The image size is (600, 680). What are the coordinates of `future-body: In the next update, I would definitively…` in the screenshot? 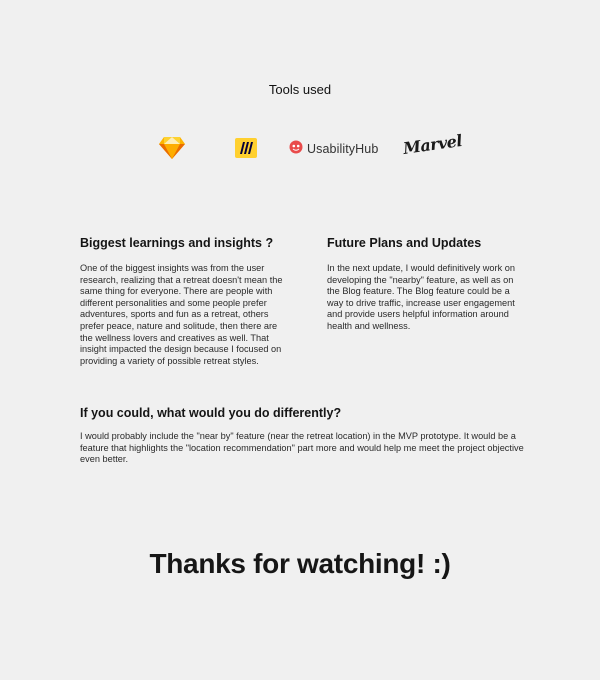 It's located at (421, 297).